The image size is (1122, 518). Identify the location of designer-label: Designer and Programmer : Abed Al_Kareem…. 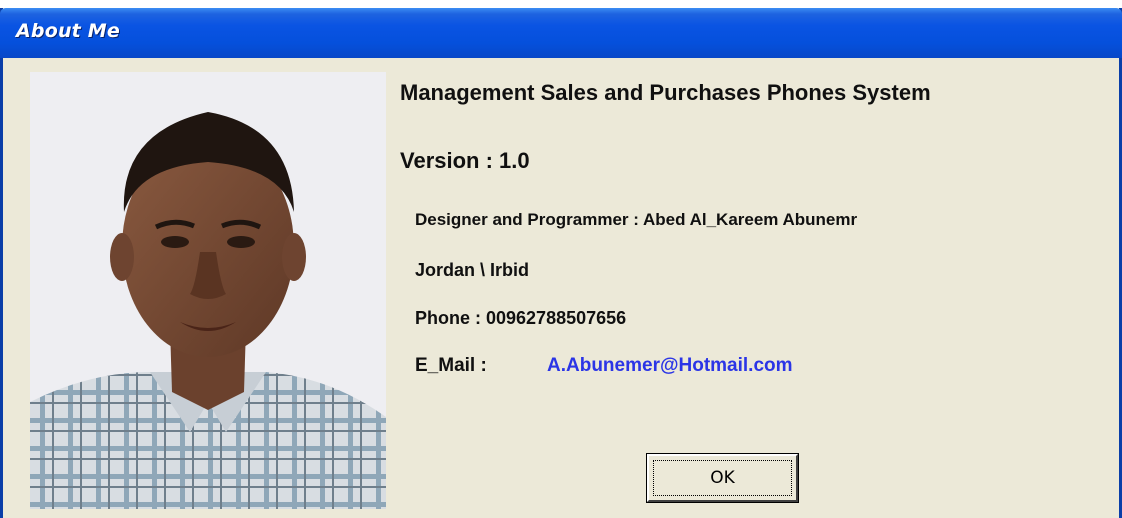
(636, 219).